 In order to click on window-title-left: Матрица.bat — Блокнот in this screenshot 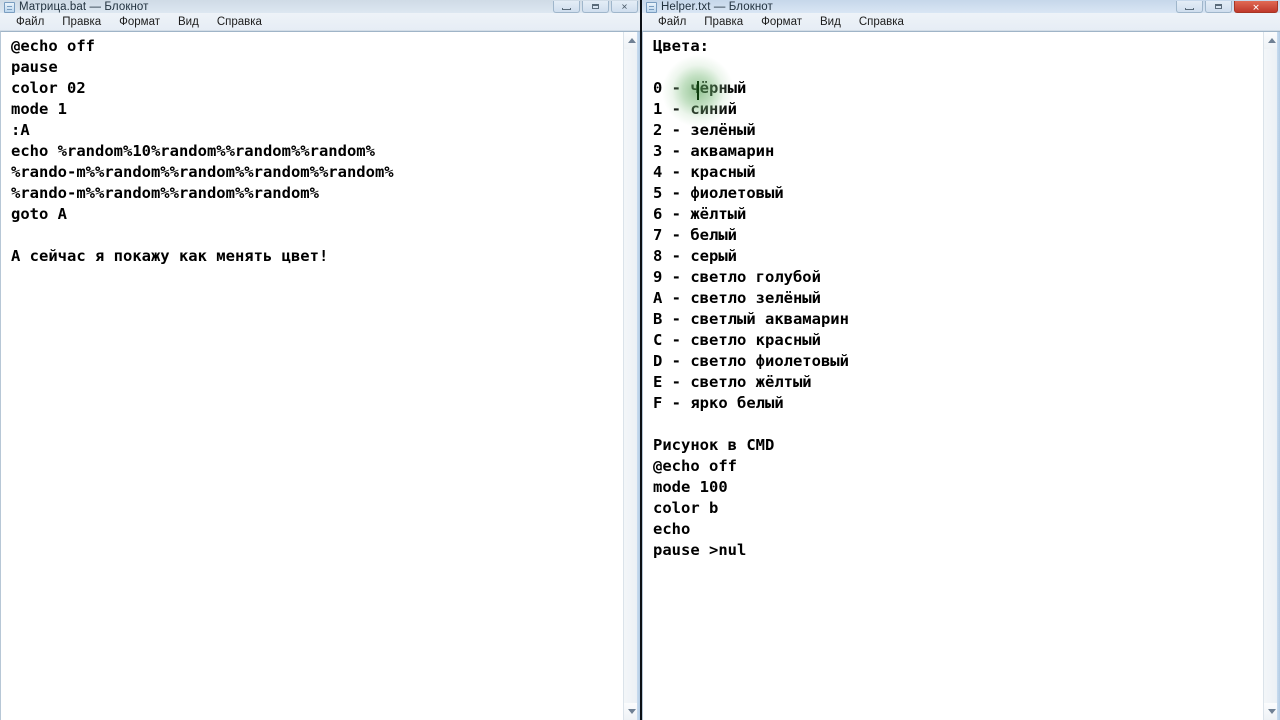, I will do `click(84, 7)`.